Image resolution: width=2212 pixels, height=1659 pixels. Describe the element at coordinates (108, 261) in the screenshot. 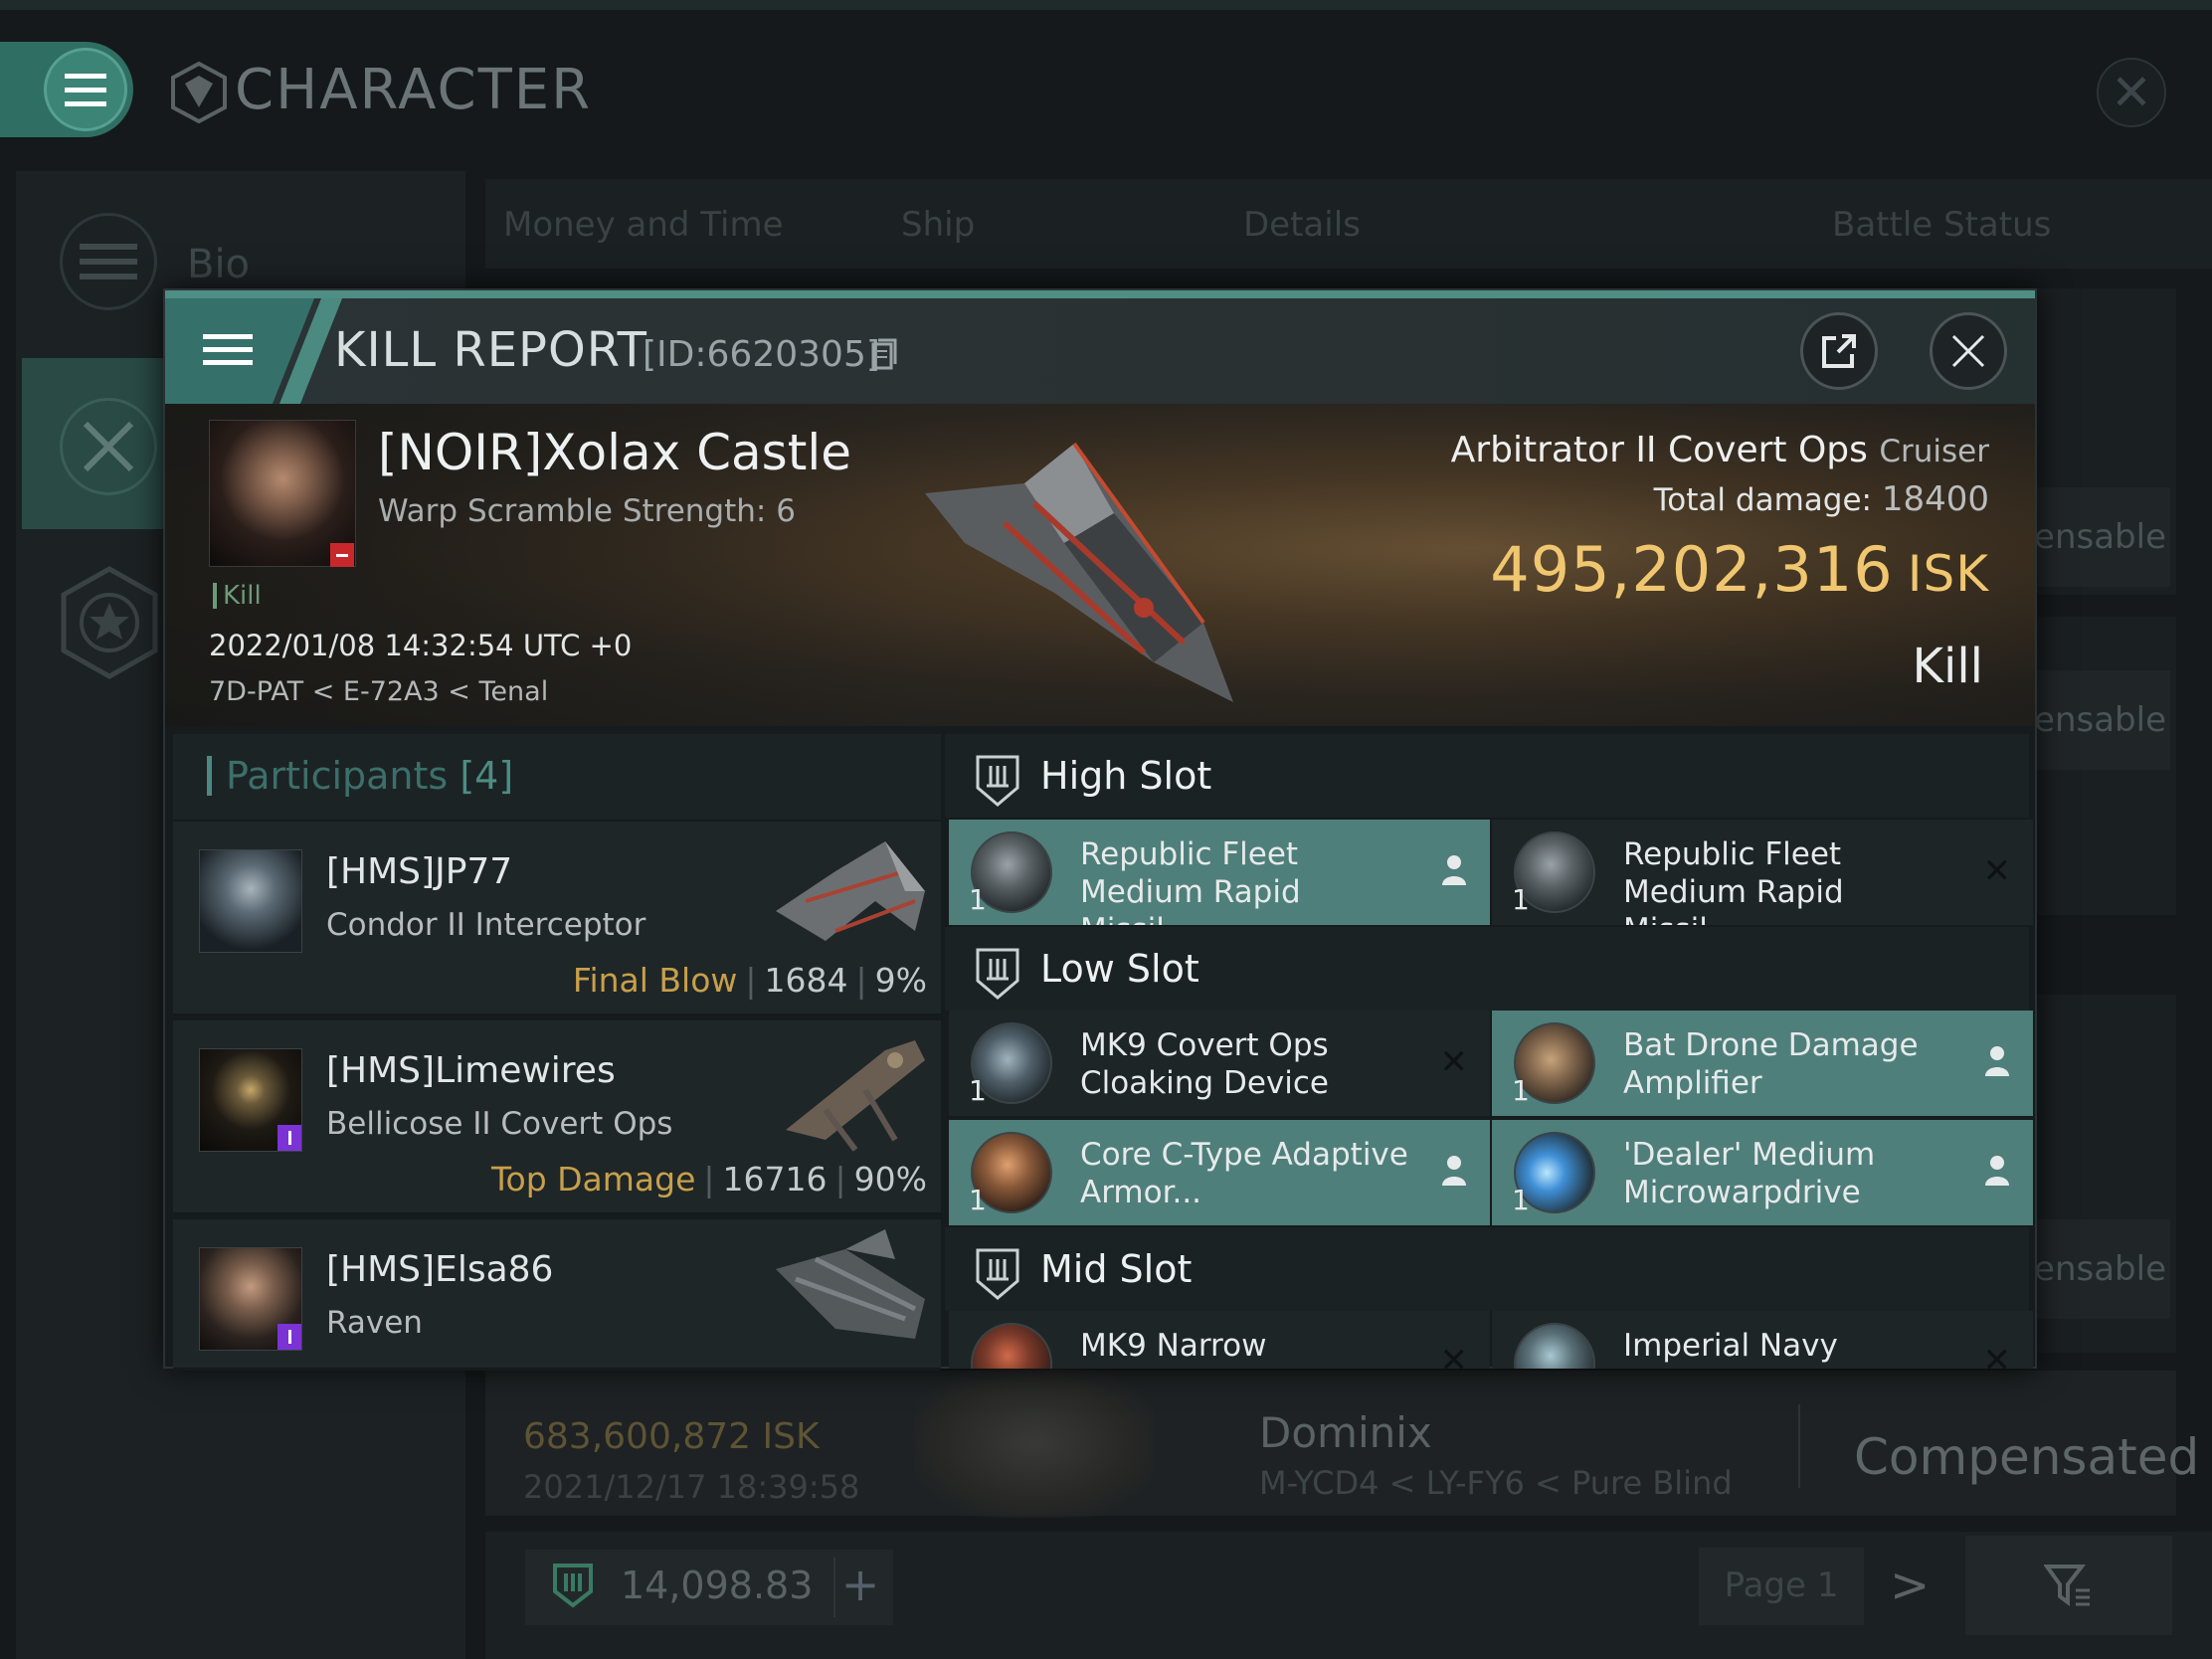

I see `rail-bio-button` at that location.